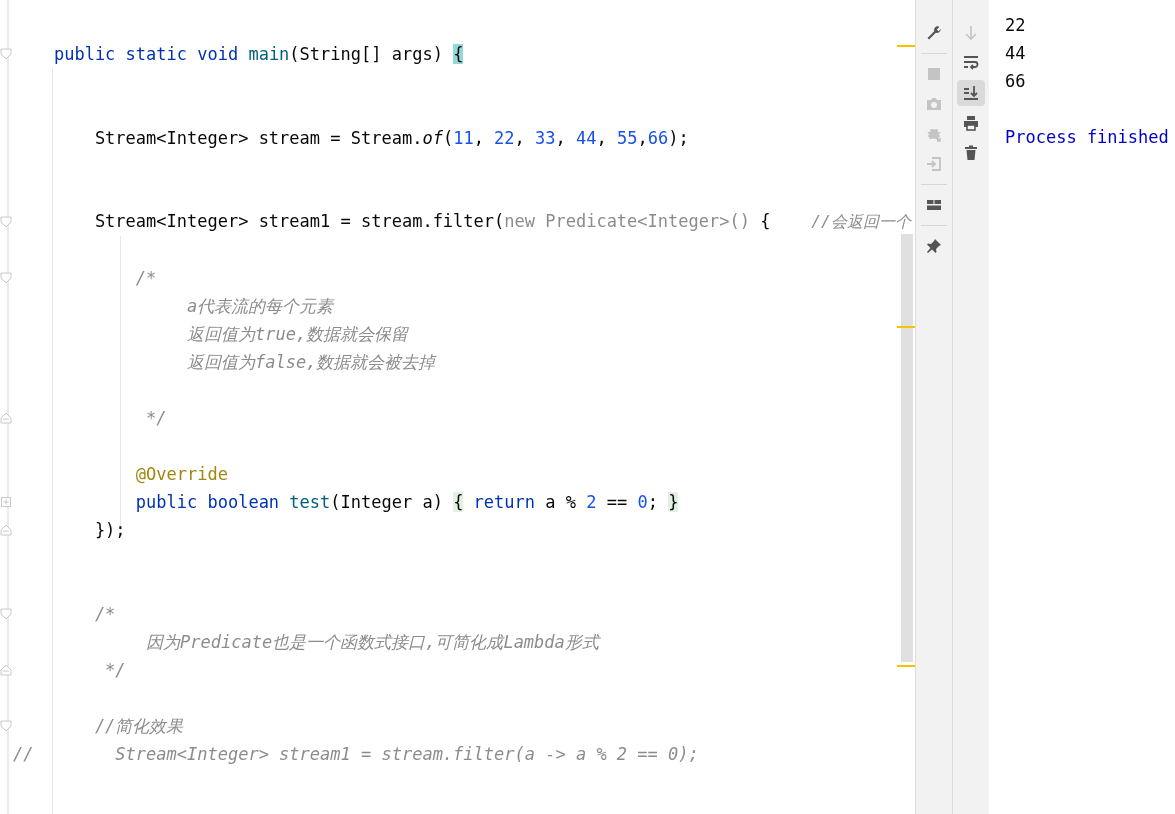 The image size is (1175, 814). Describe the element at coordinates (391, 138) in the screenshot. I see `code-line: Stream<Integer> stream = Stream.of(11, 22, 33, 44, 55,66);` at that location.